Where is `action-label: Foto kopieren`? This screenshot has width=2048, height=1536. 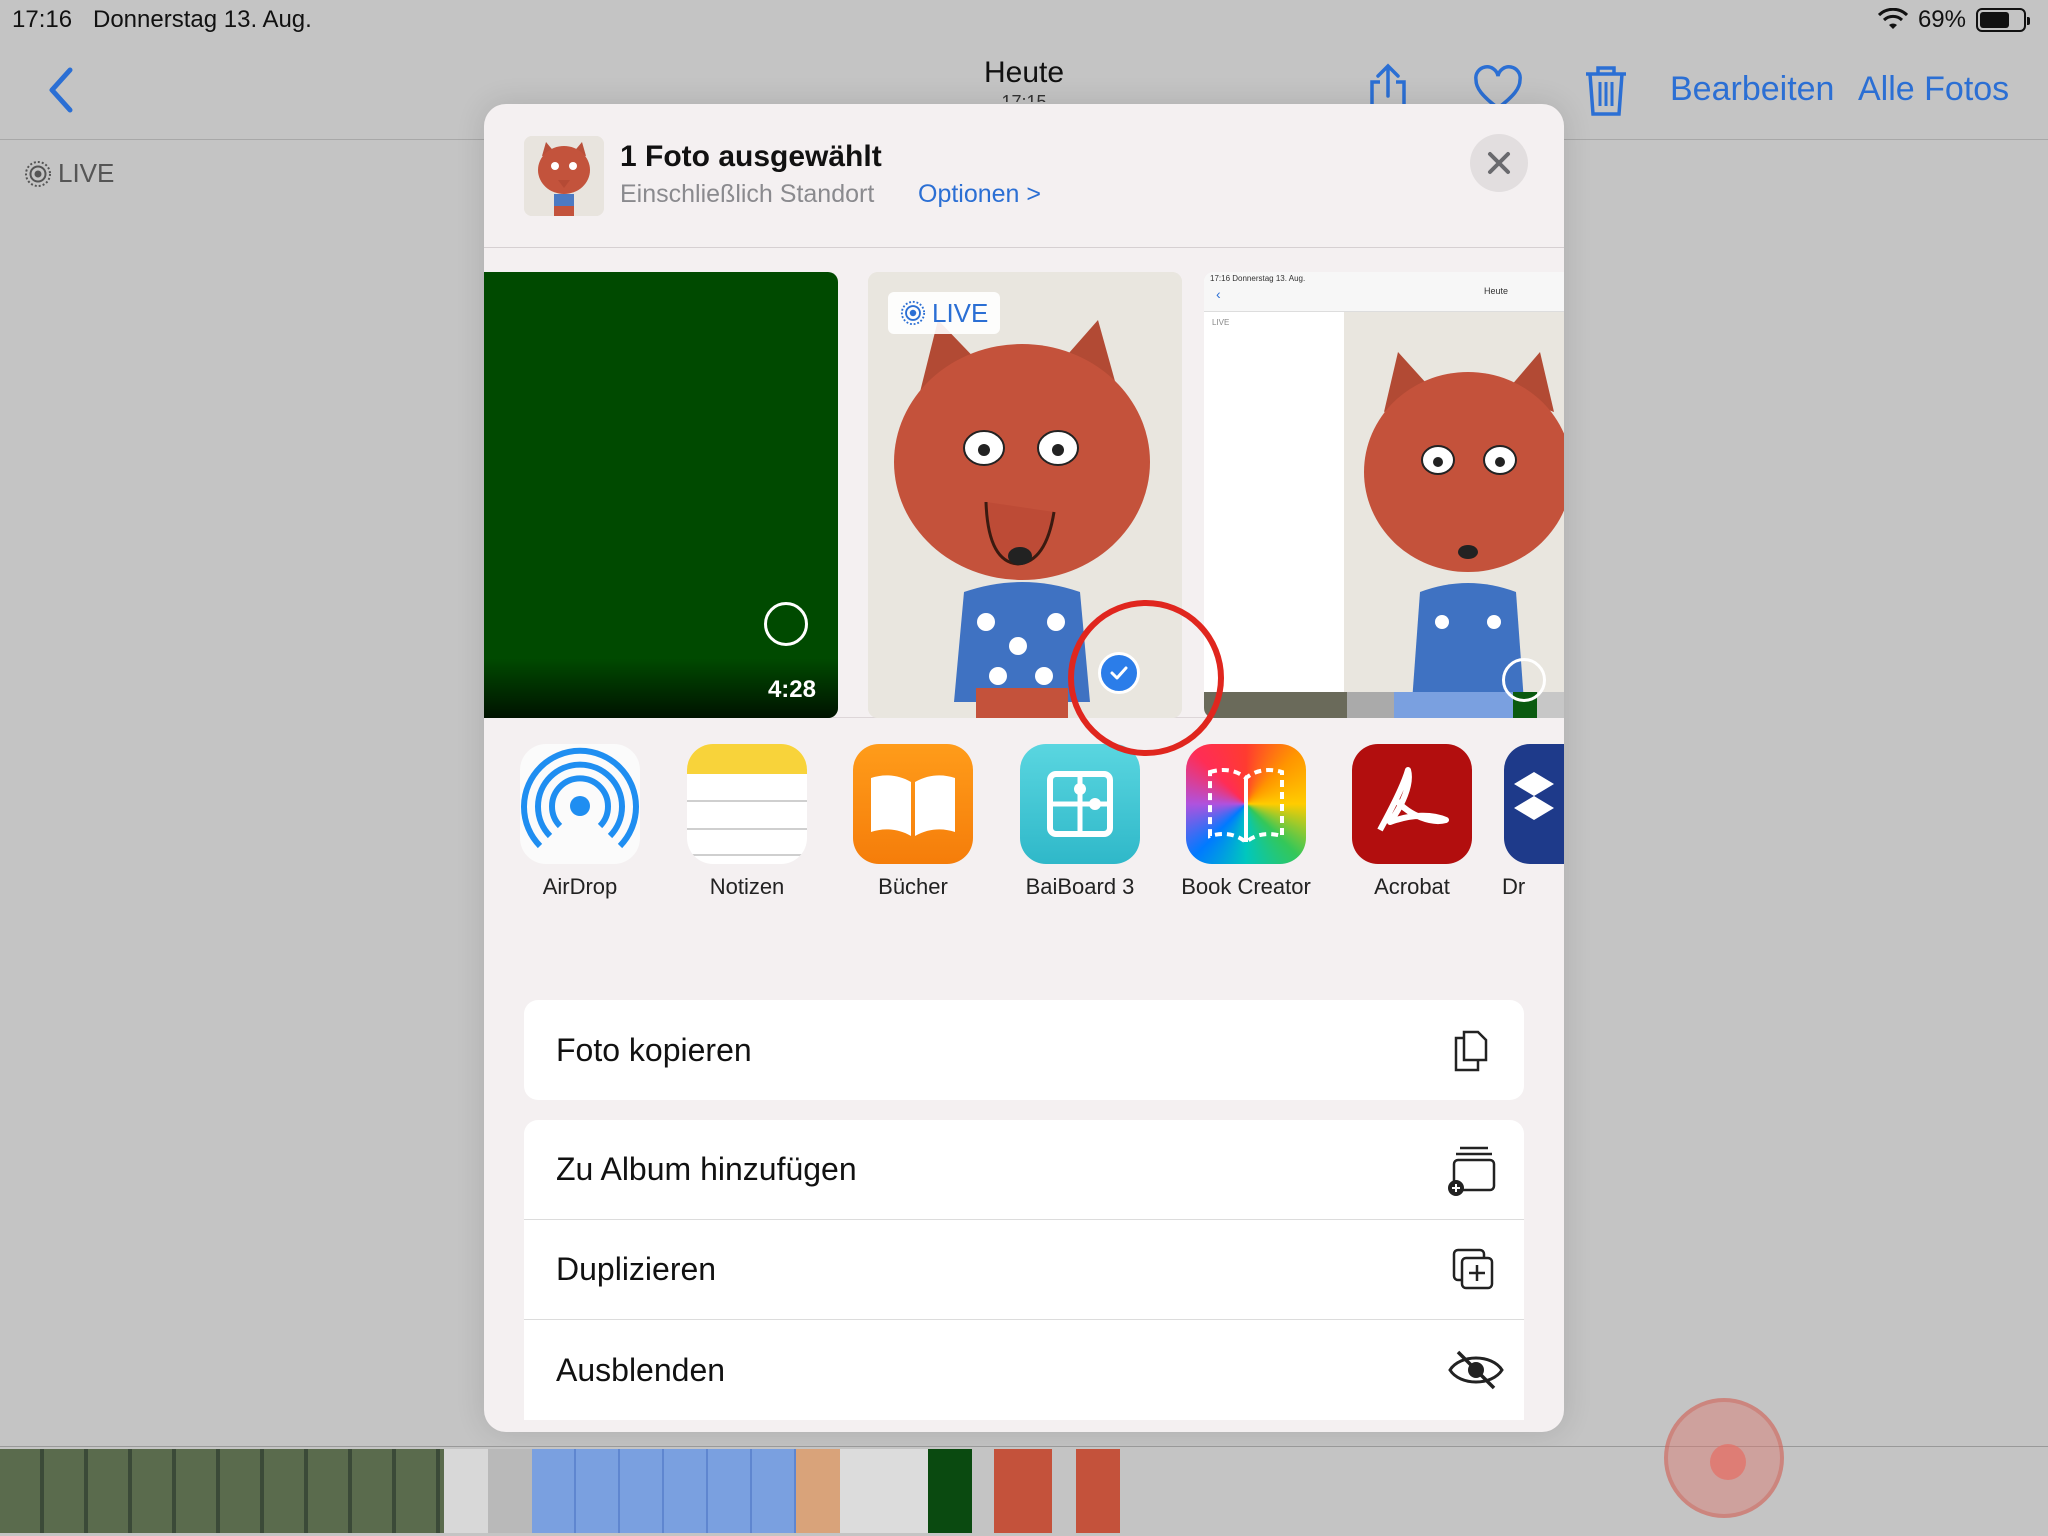
action-label: Foto kopieren is located at coordinates (654, 1049).